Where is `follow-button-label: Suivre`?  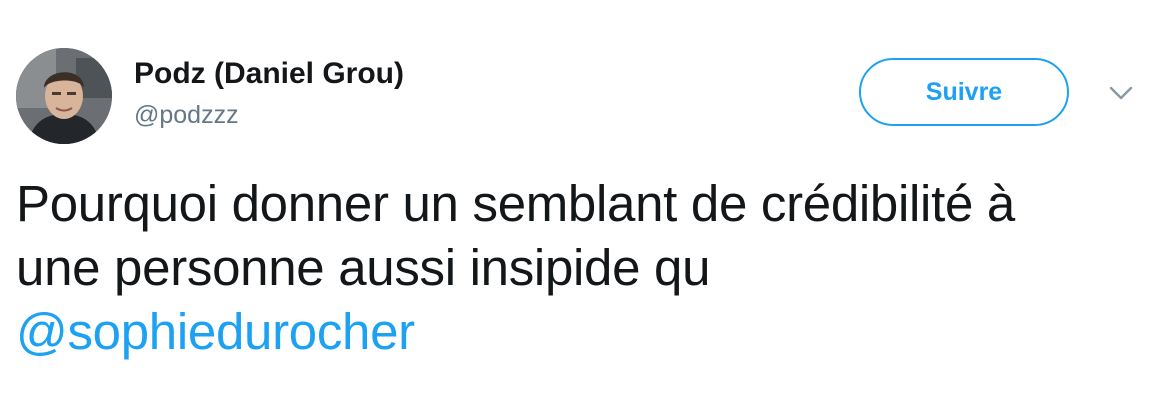 follow-button-label: Suivre is located at coordinates (964, 91).